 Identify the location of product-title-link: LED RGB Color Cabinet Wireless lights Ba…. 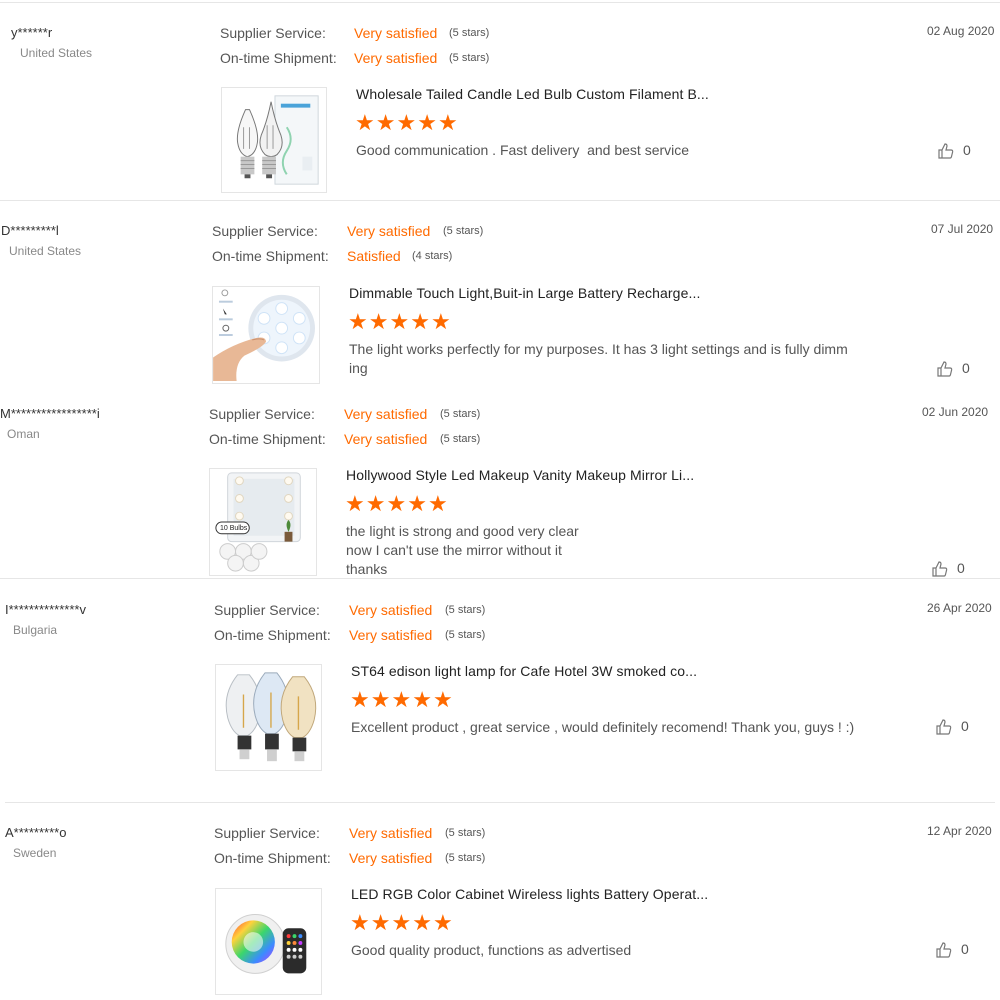
(529, 894).